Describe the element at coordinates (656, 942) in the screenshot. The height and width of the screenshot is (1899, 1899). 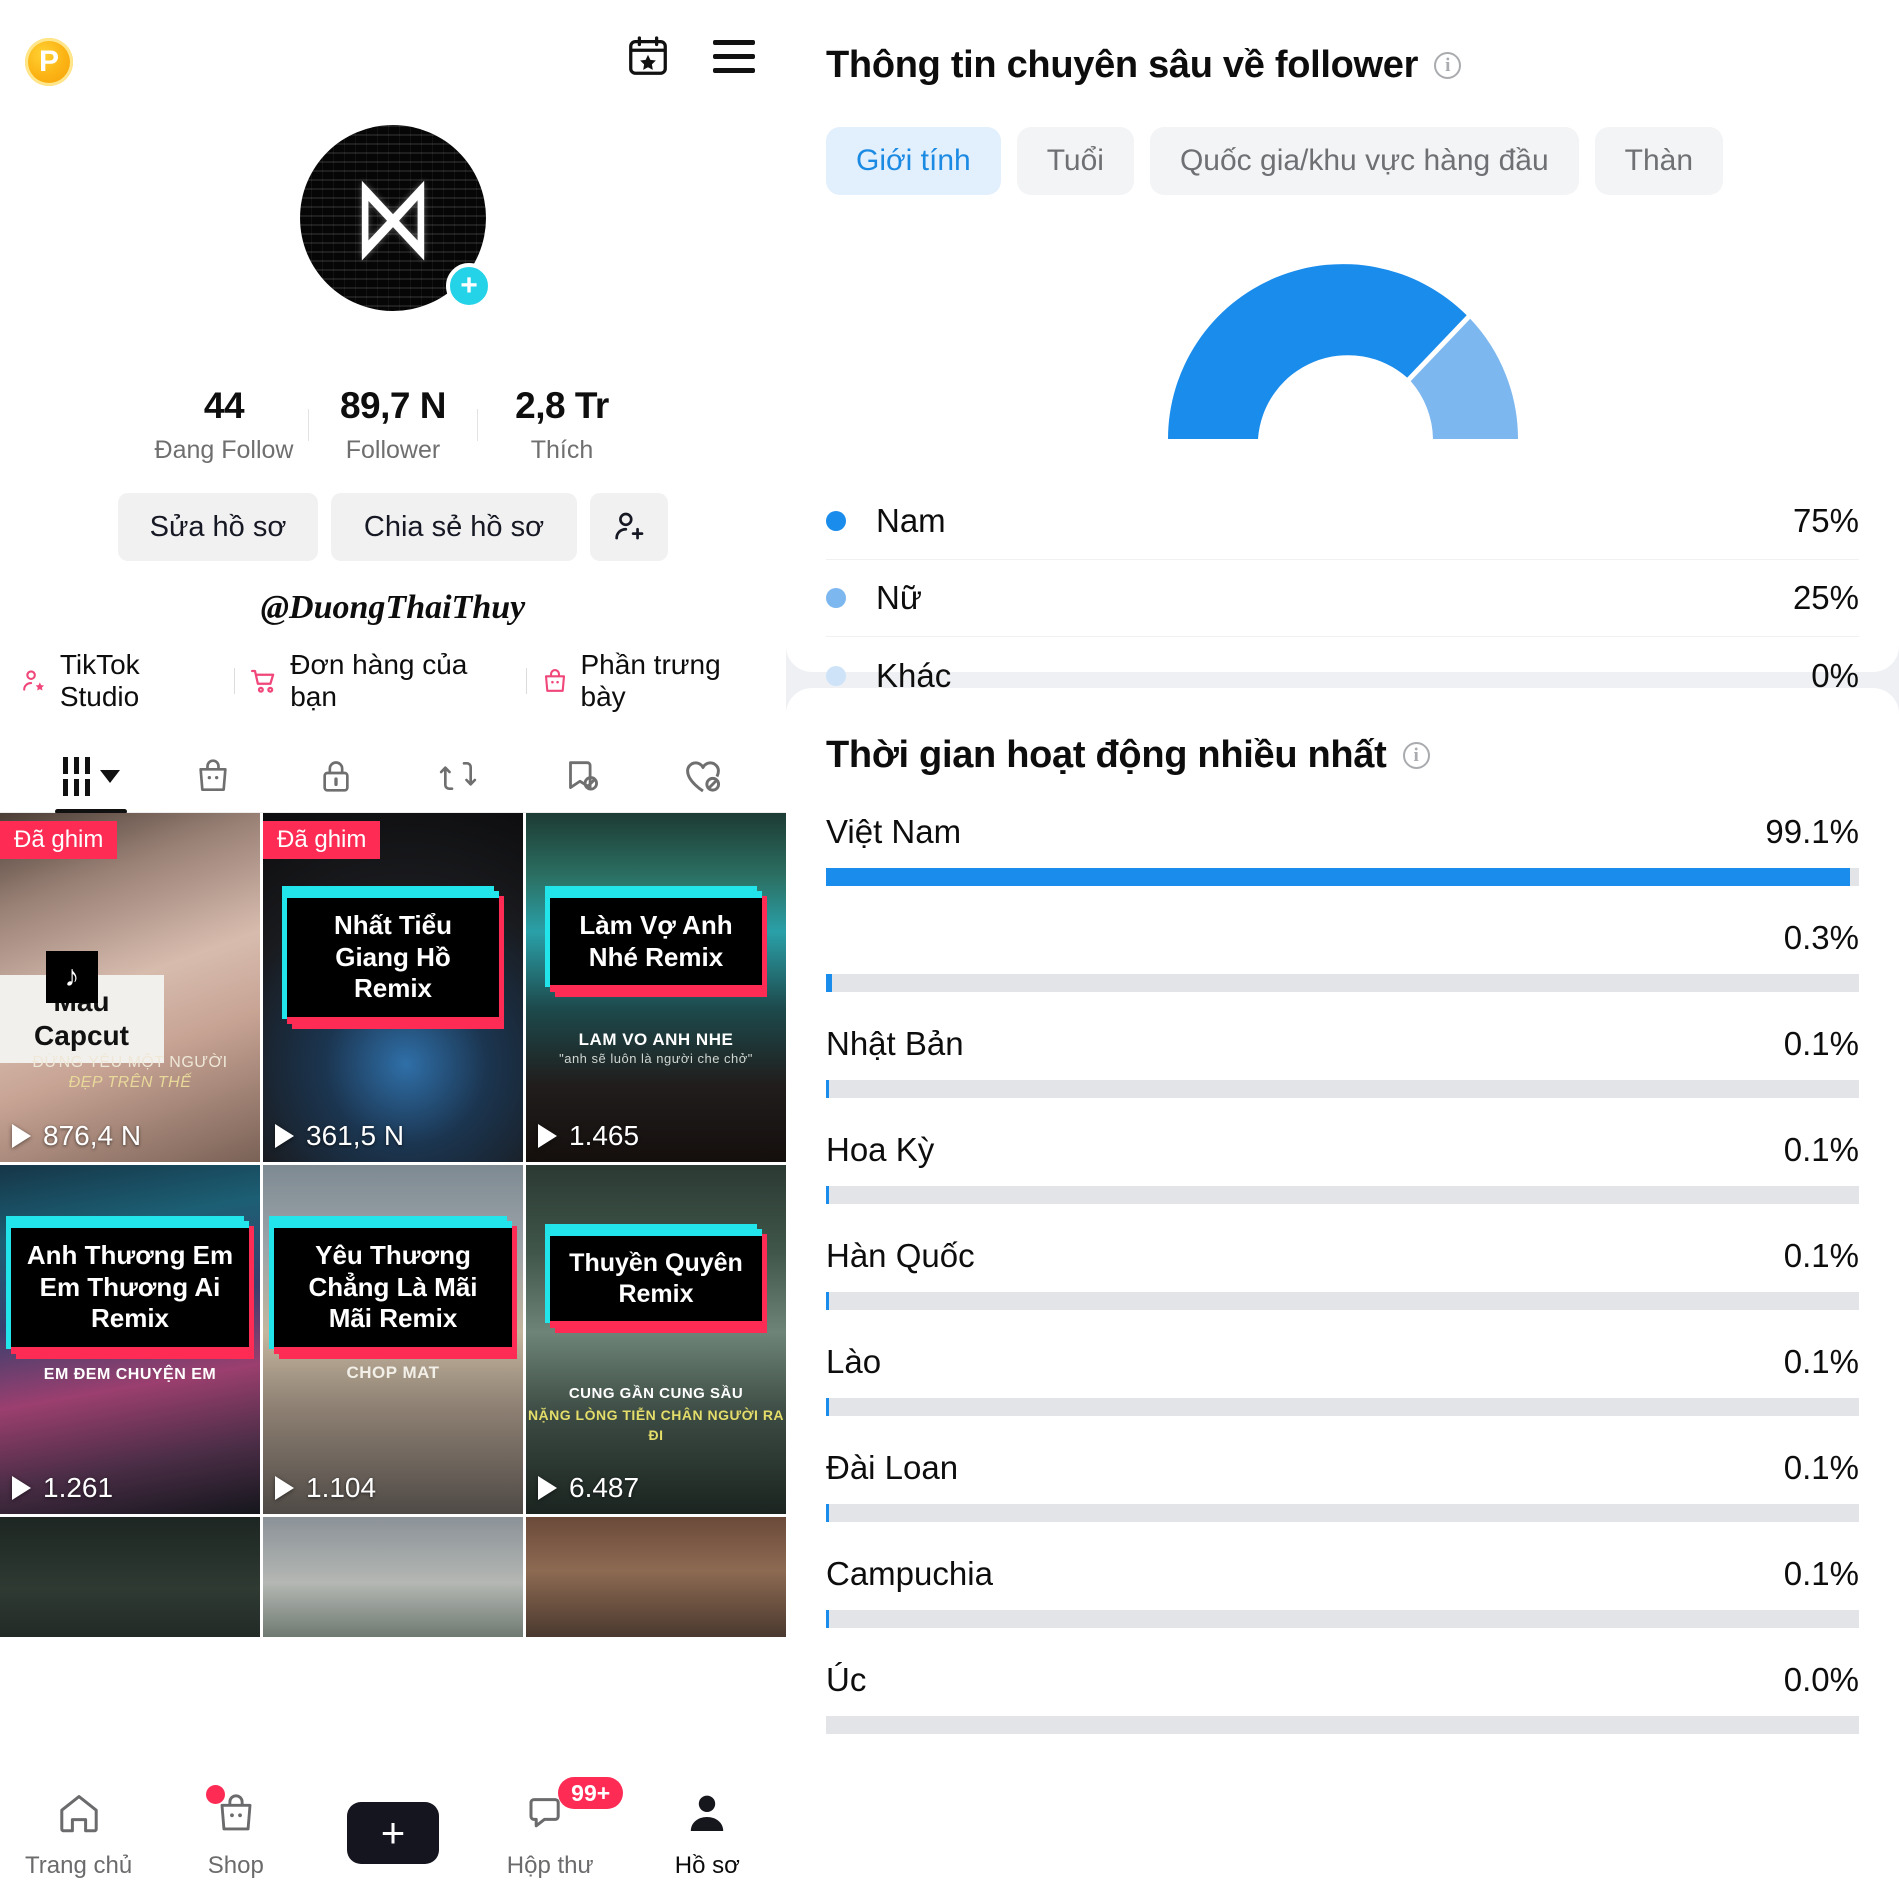
I see `video-title: Làm Vợ Anh Nhé Remix` at that location.